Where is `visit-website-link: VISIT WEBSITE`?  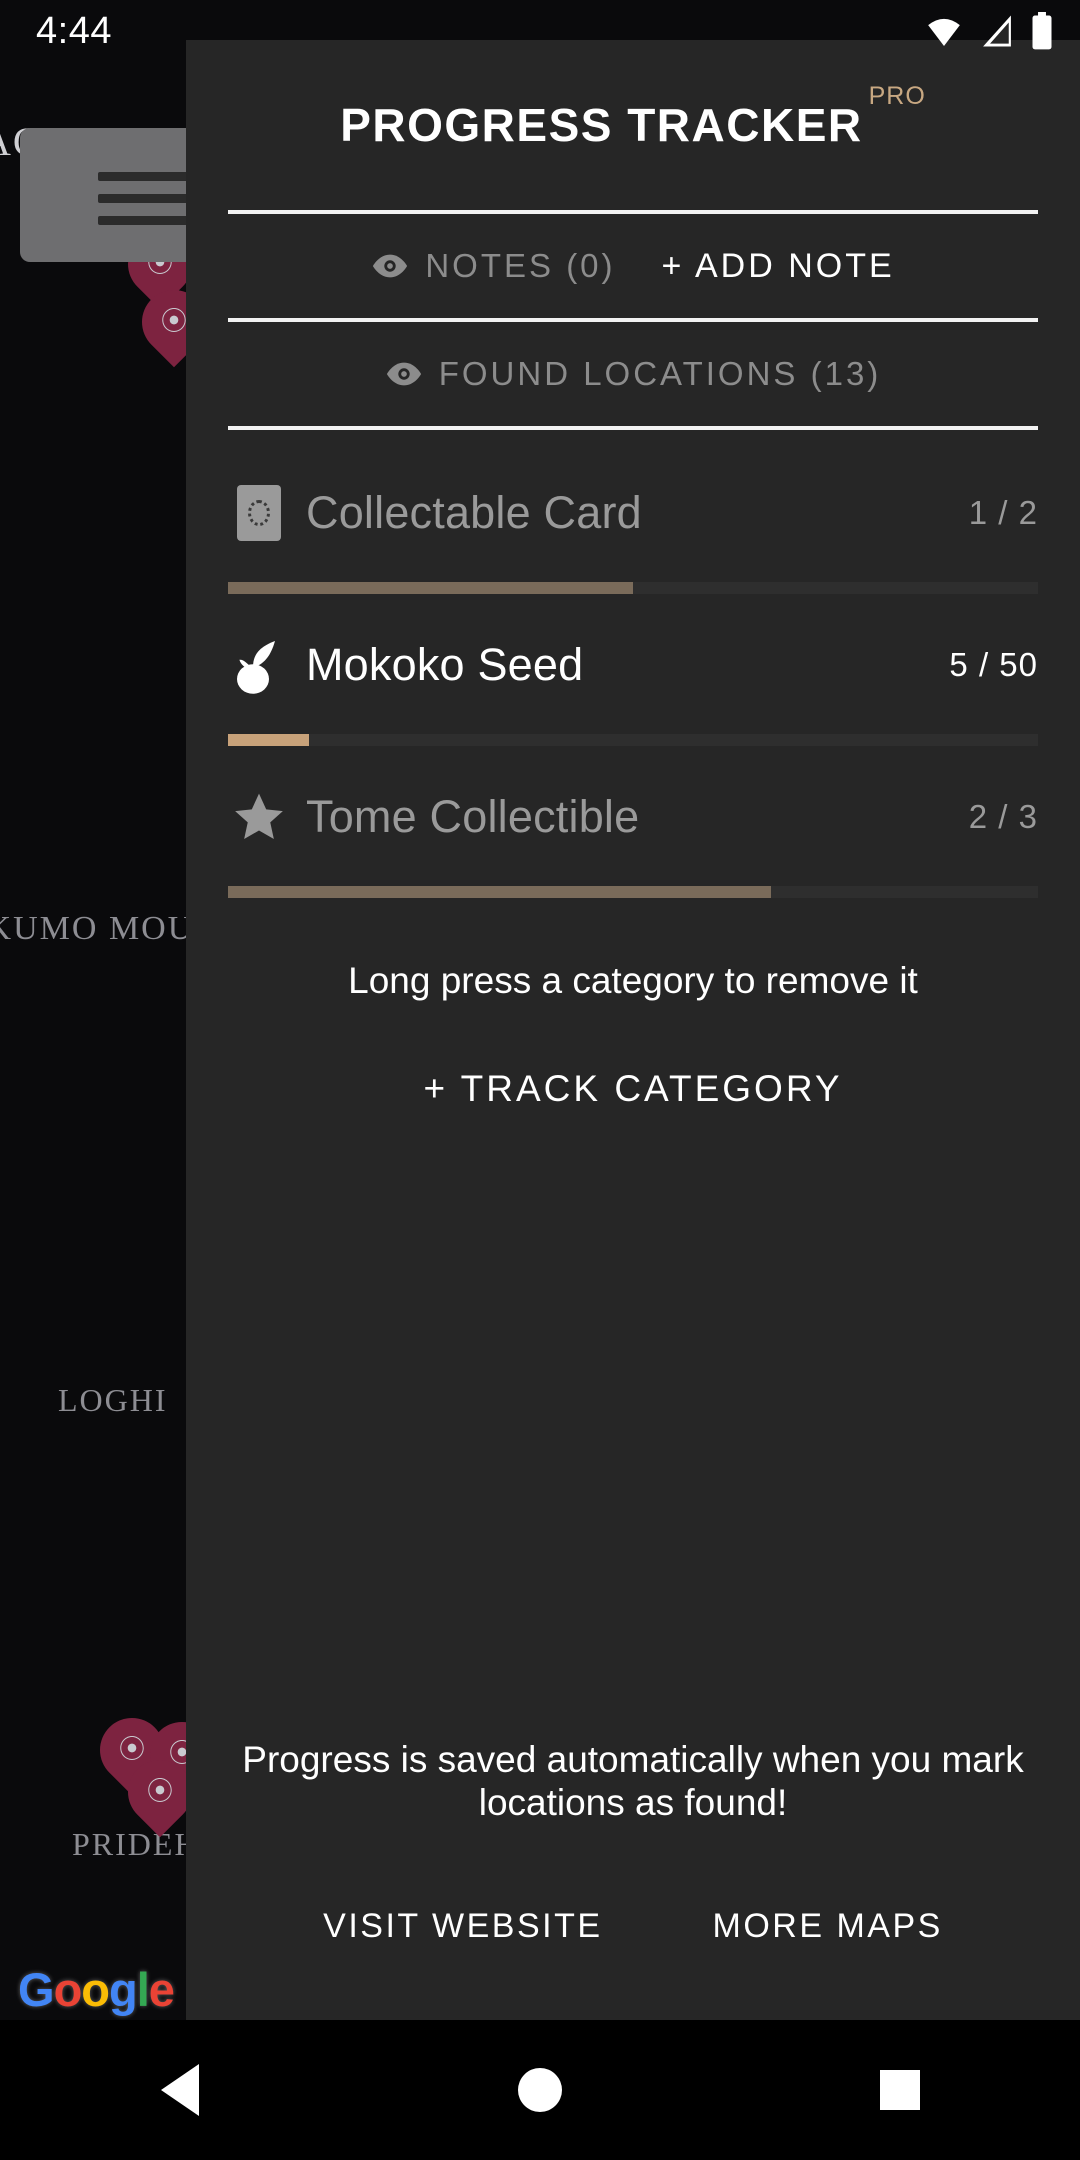 visit-website-link: VISIT WEBSITE is located at coordinates (462, 1926).